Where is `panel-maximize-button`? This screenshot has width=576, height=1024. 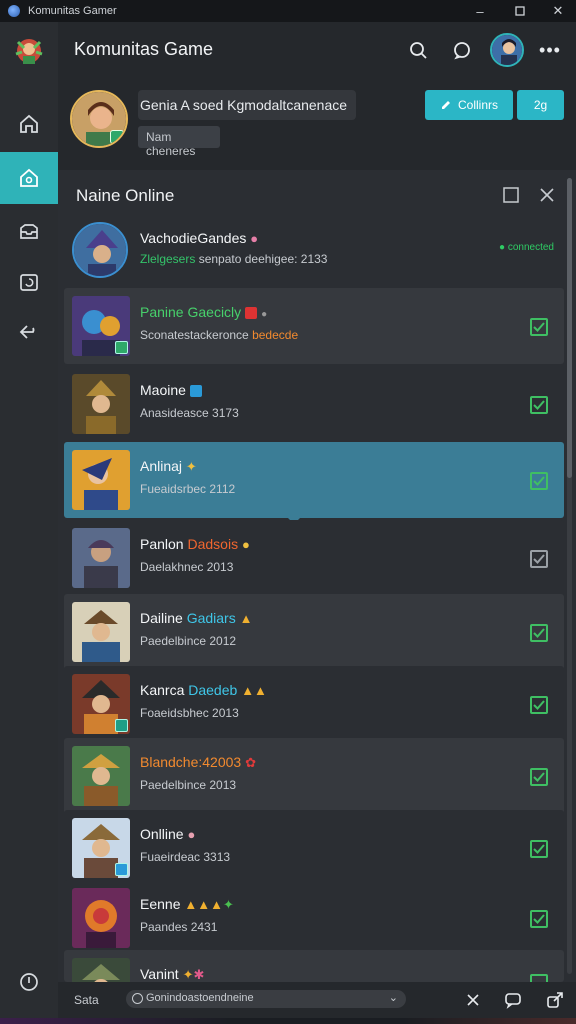 panel-maximize-button is located at coordinates (511, 195).